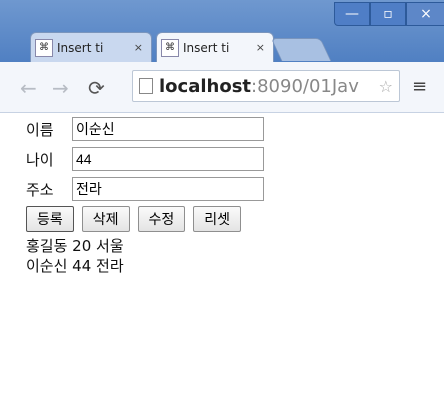 The width and height of the screenshot is (444, 412). Describe the element at coordinates (205, 86) in the screenshot. I see `url-host: localhost` at that location.